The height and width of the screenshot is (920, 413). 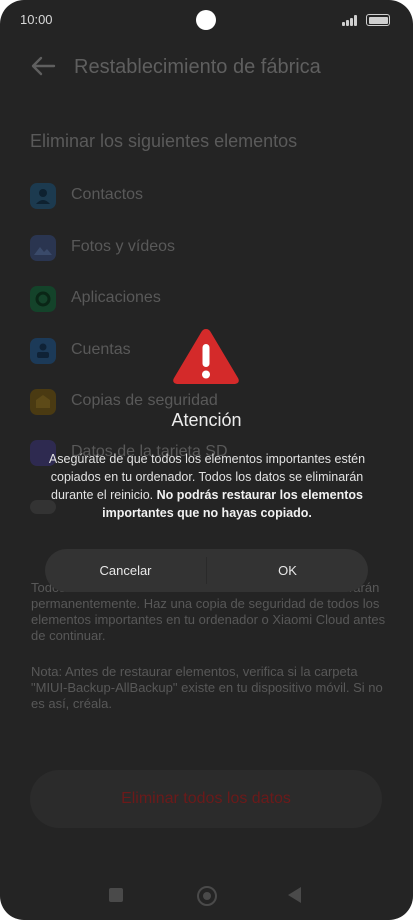 I want to click on page-title: Restablecimiento de fábrica, so click(x=197, y=67).